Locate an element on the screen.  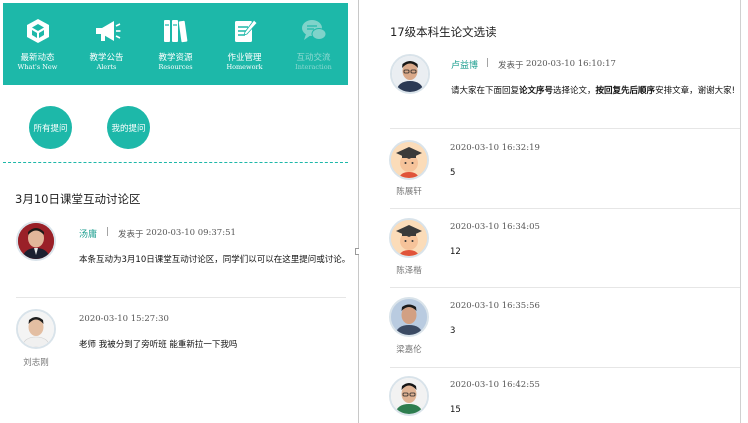
nav-sublabel: What's New is located at coordinates (37, 67).